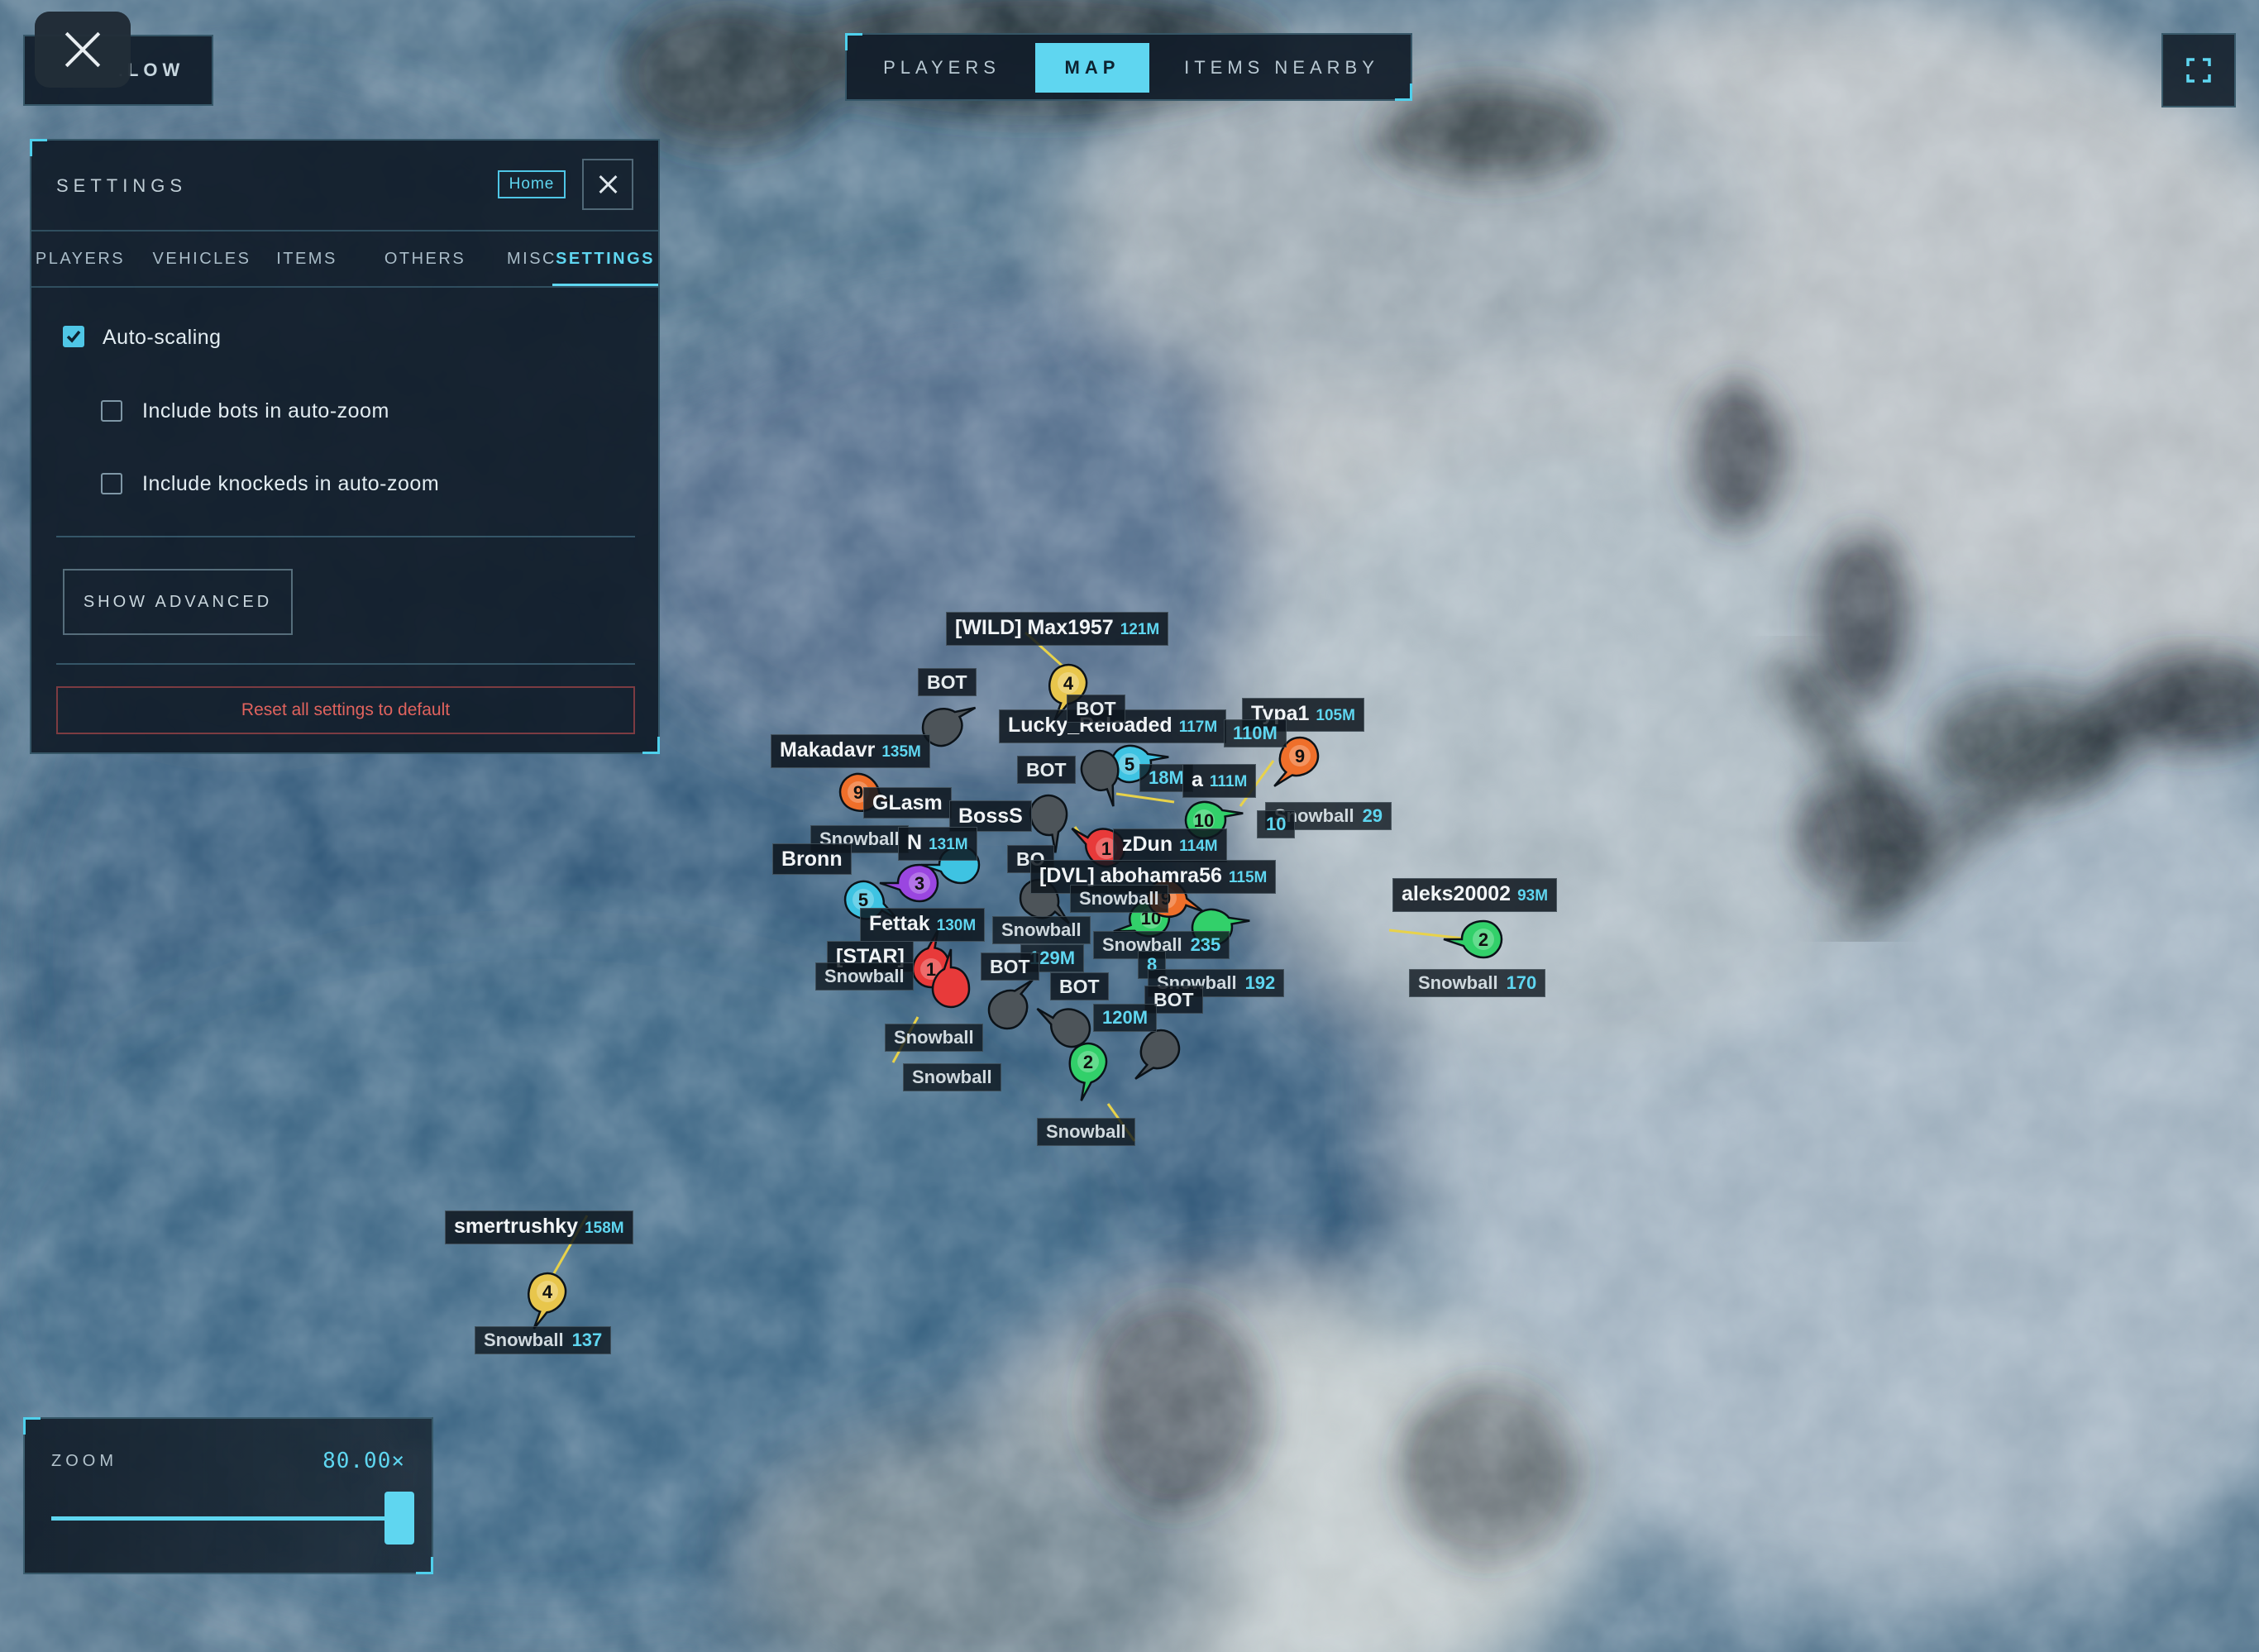 The width and height of the screenshot is (2259, 1652). I want to click on player-name: BossS, so click(990, 817).